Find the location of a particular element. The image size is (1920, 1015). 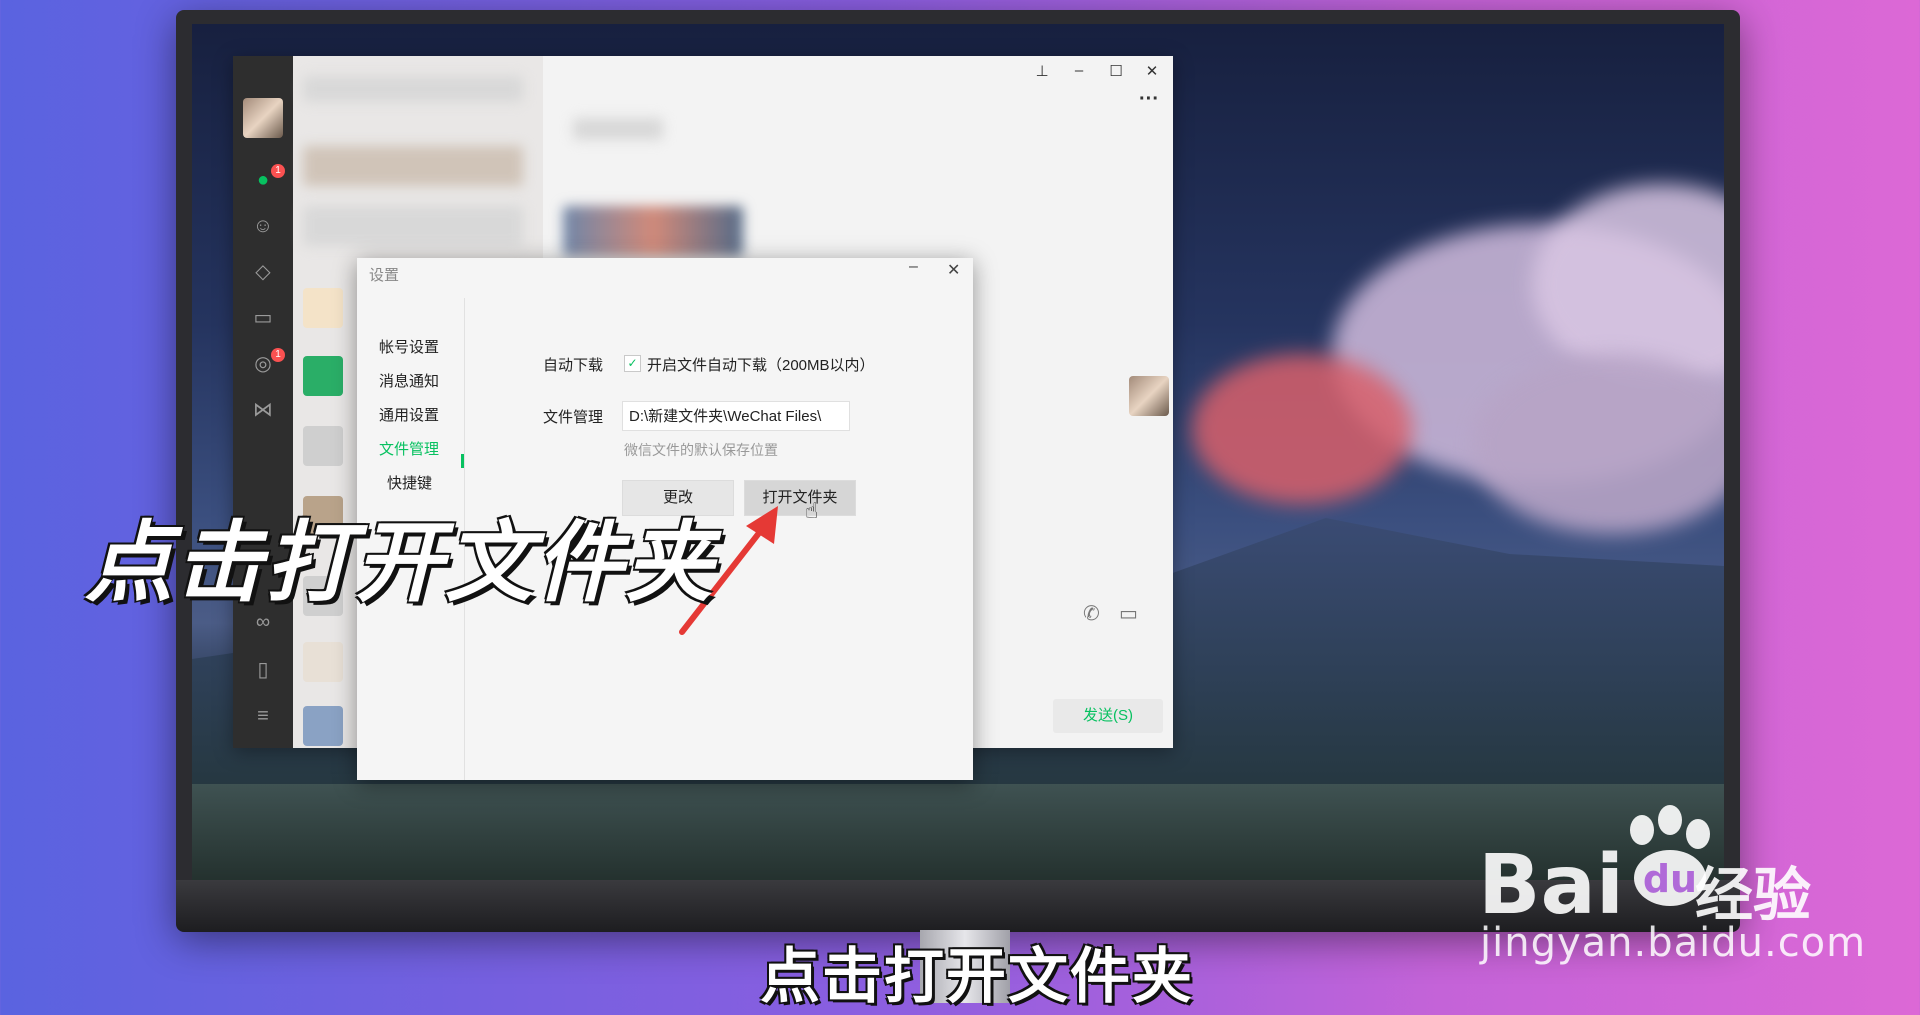

watermark-brand-right: du is located at coordinates (1670, 879).